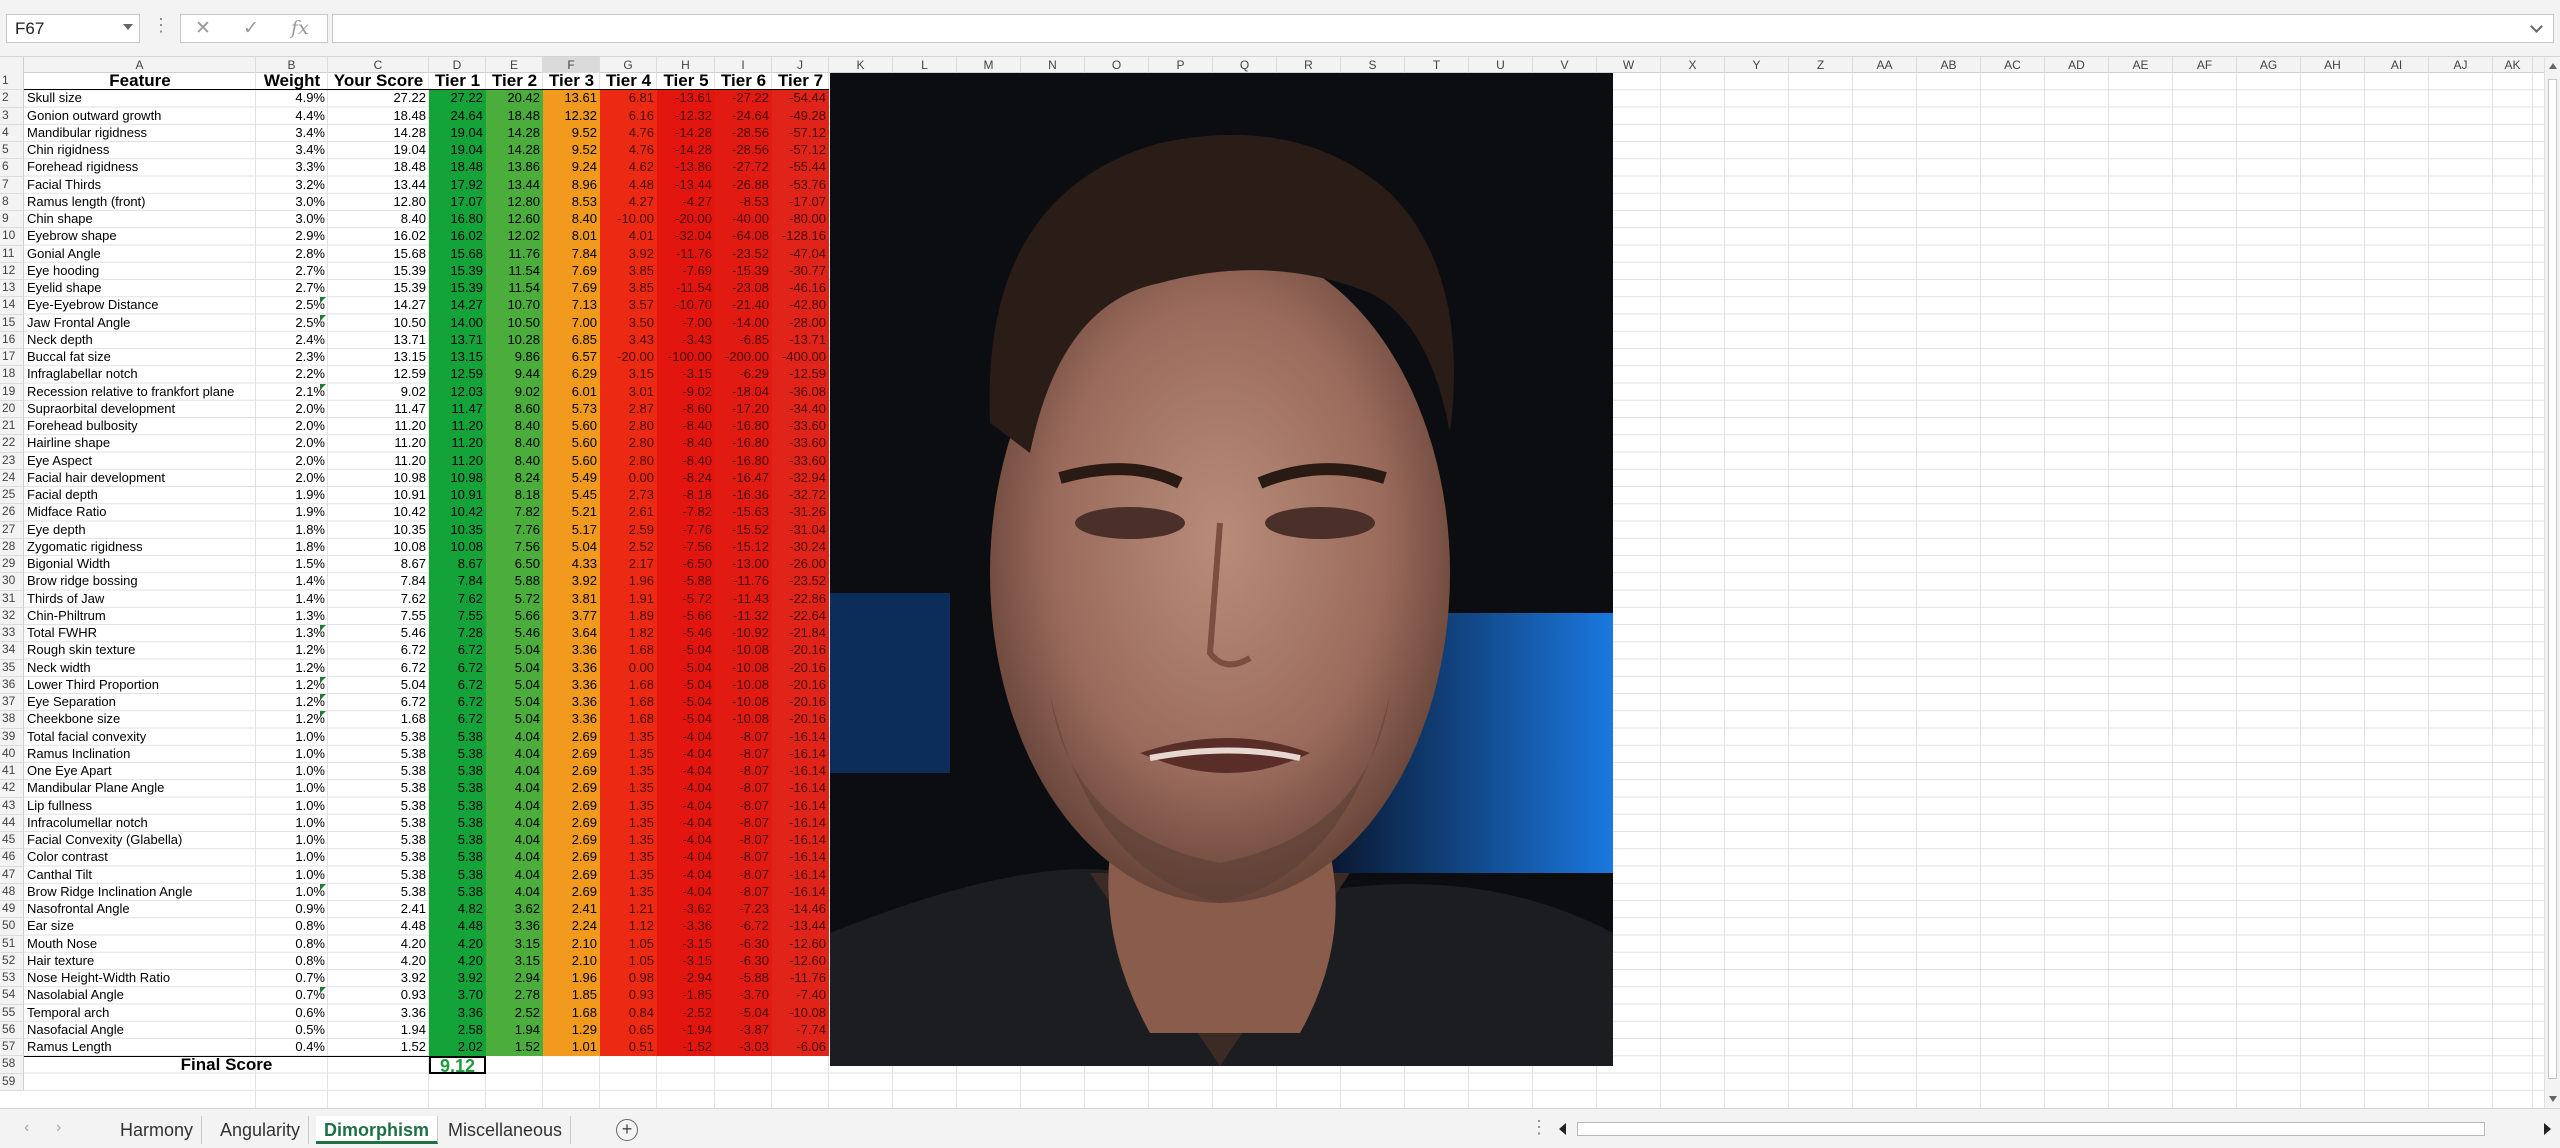 The height and width of the screenshot is (1148, 2560). Describe the element at coordinates (571, 375) in the screenshot. I see `tier-3-cell: 6.29` at that location.